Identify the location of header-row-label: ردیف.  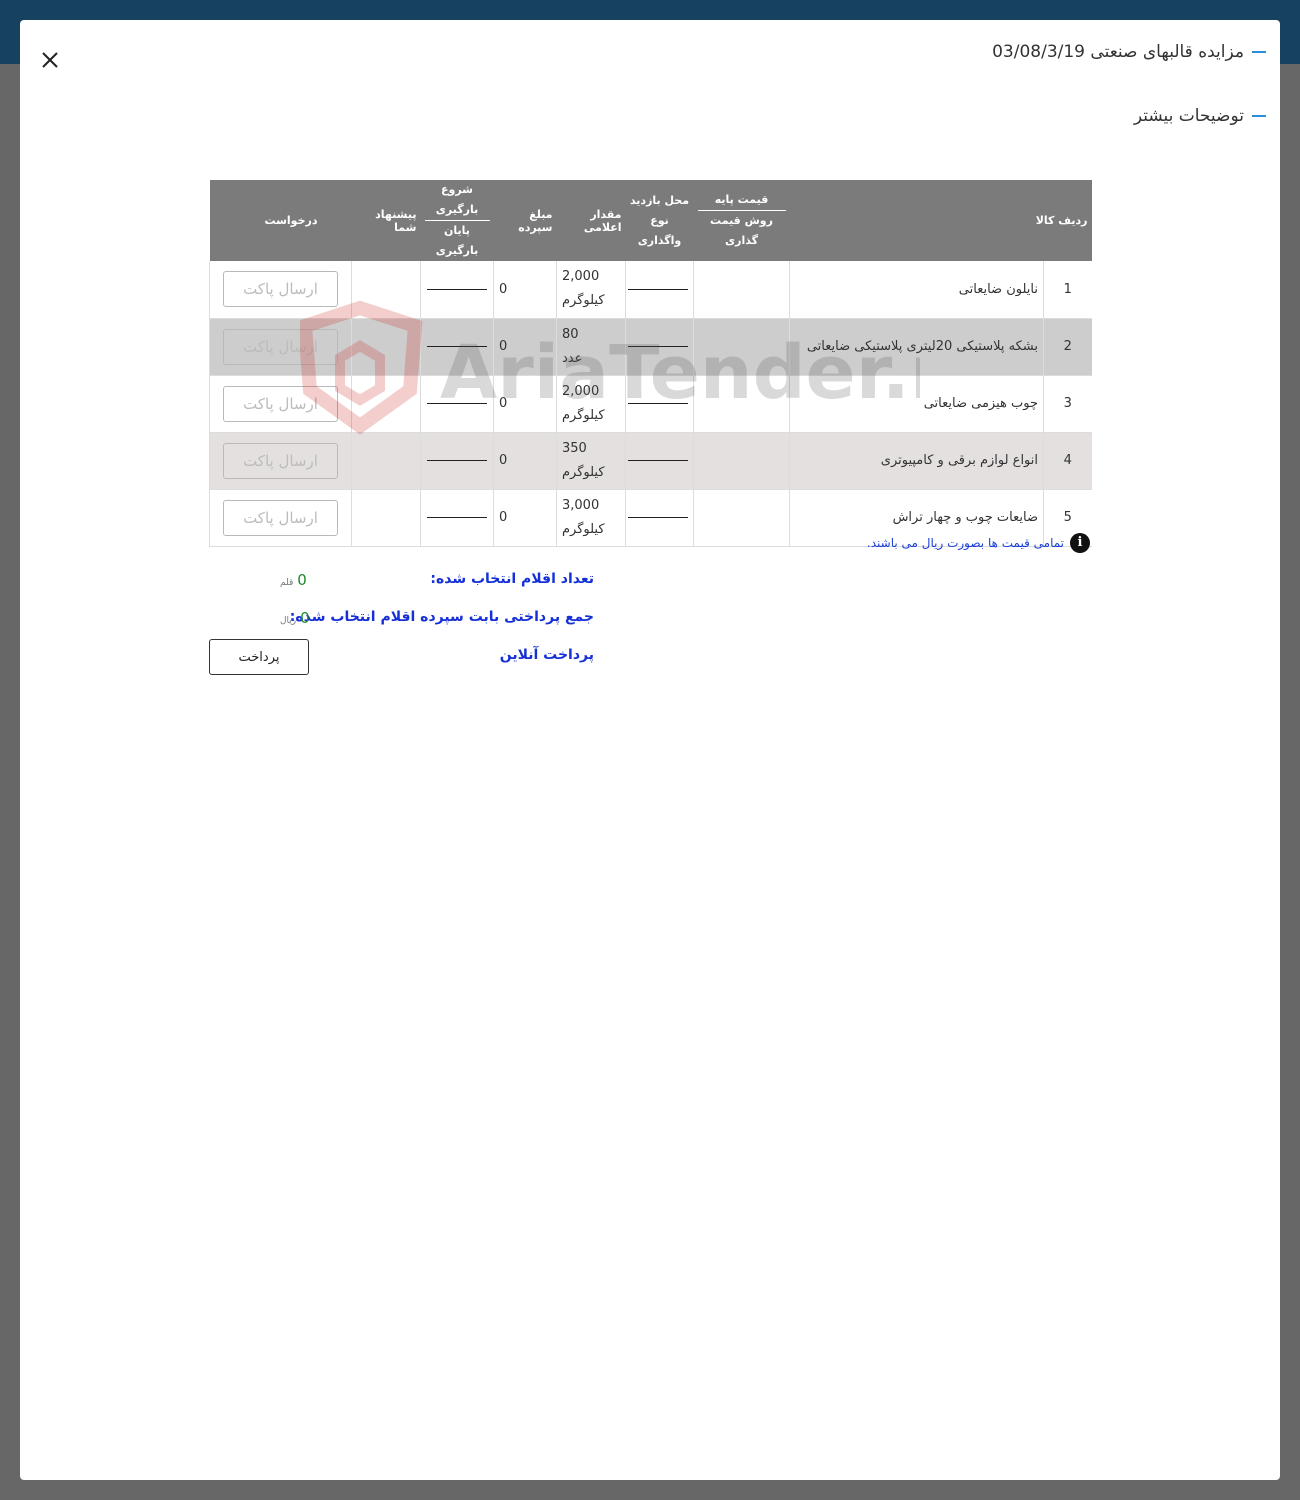
(1073, 220).